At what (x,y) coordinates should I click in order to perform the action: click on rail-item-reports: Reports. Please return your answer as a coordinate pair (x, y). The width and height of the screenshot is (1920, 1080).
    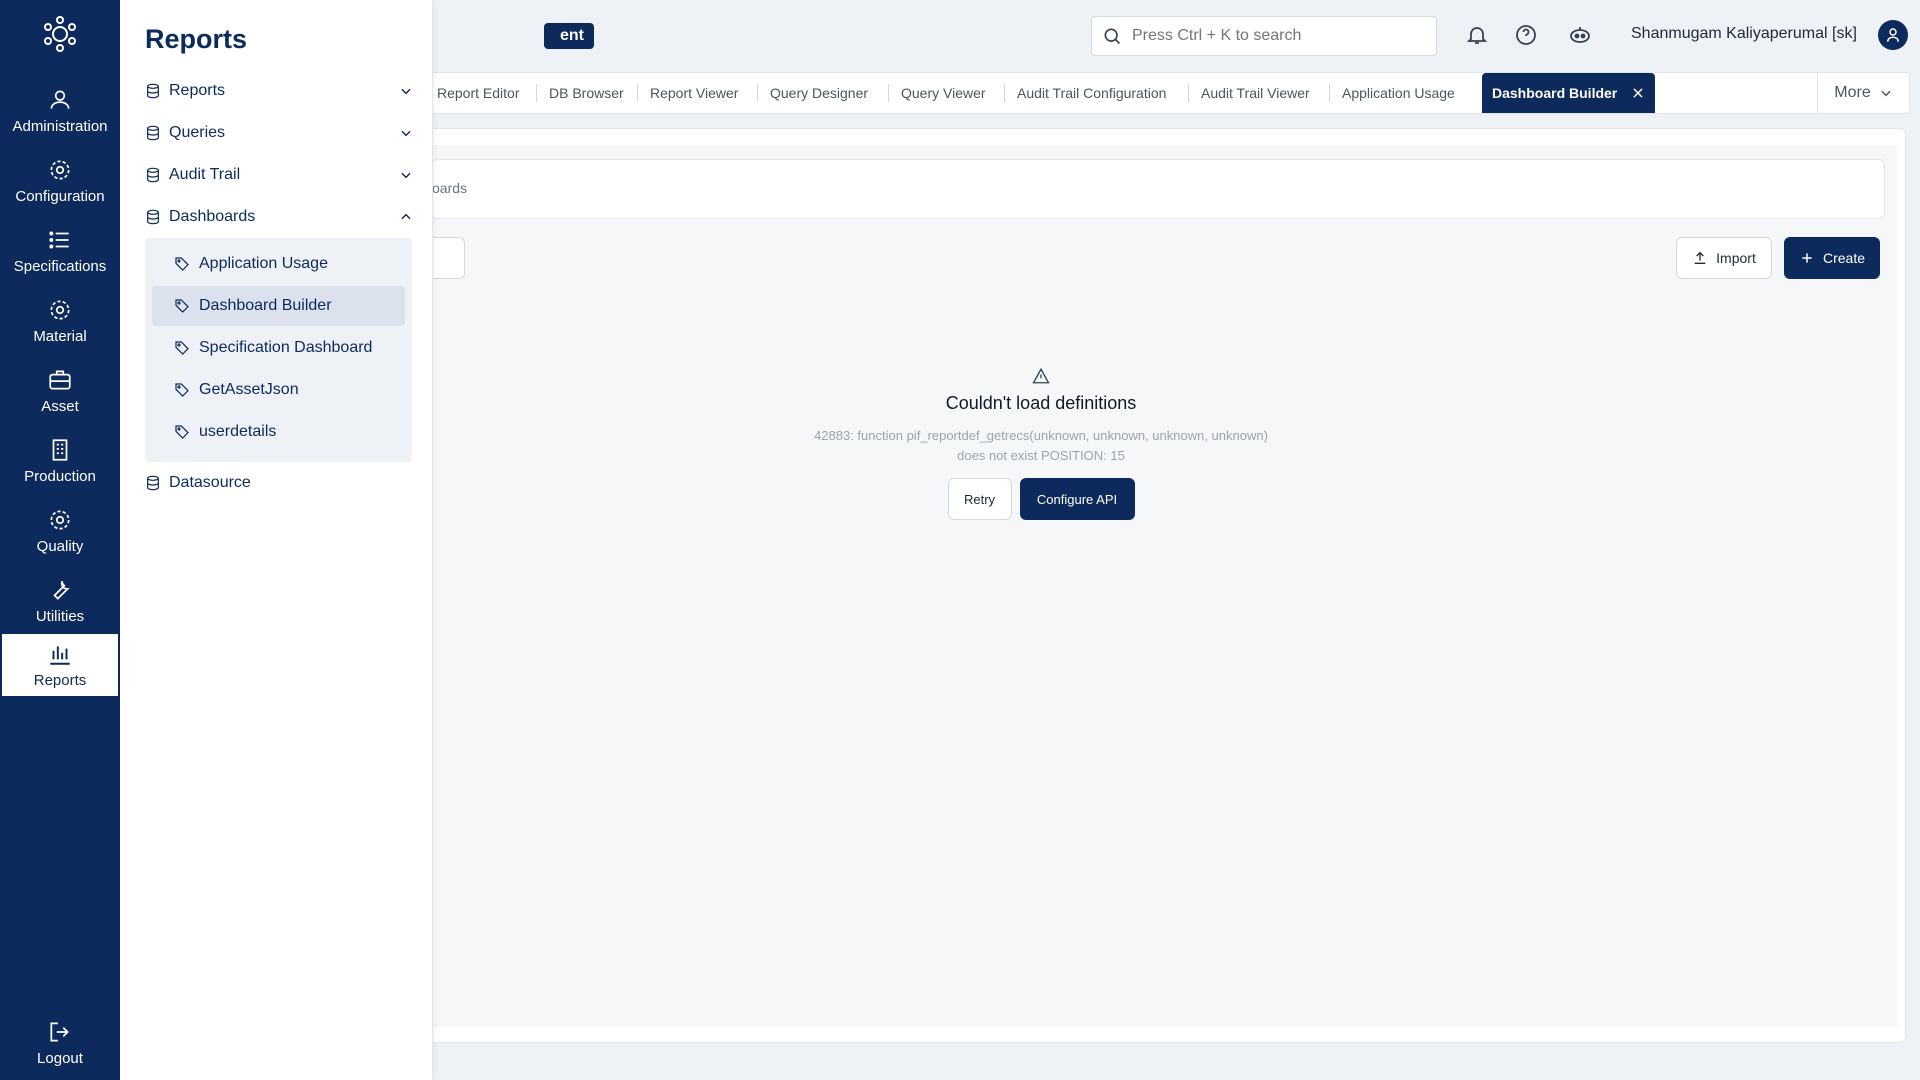
    Looking at the image, I should click on (60, 665).